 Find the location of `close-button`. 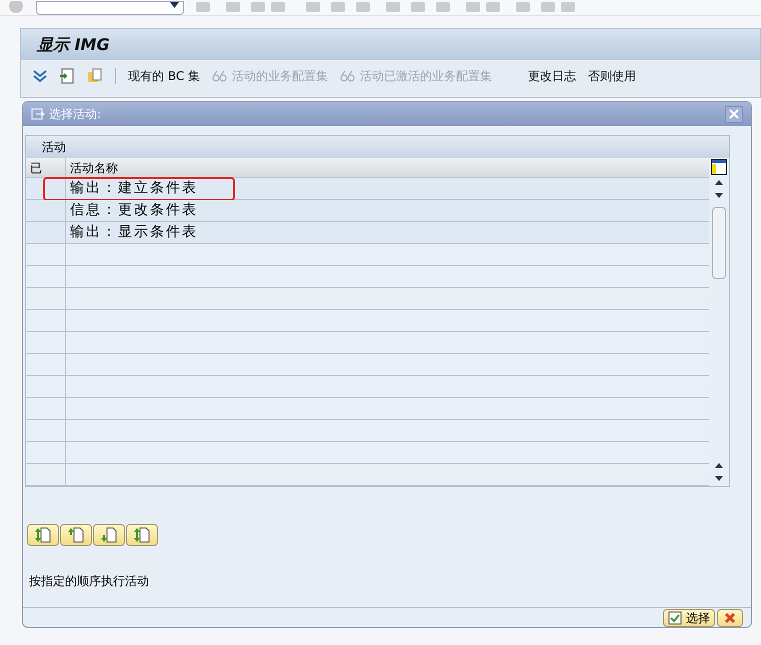

close-button is located at coordinates (734, 114).